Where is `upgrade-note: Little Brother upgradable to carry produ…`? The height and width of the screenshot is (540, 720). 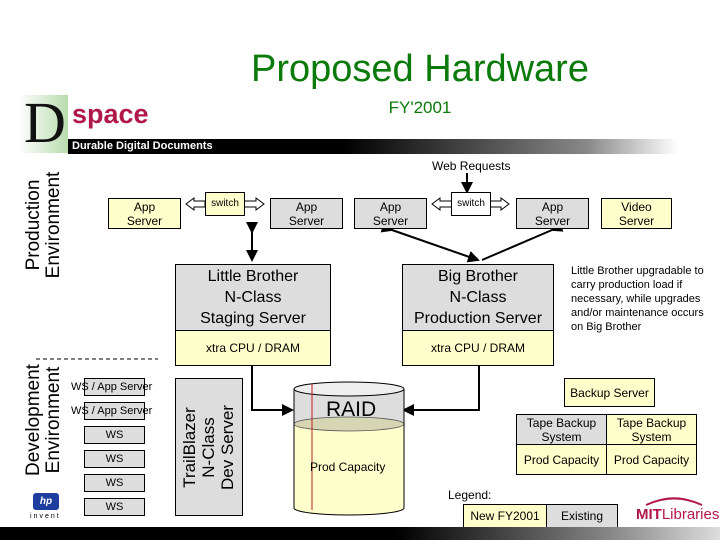
upgrade-note: Little Brother upgradable to carry produ… is located at coordinates (637, 299).